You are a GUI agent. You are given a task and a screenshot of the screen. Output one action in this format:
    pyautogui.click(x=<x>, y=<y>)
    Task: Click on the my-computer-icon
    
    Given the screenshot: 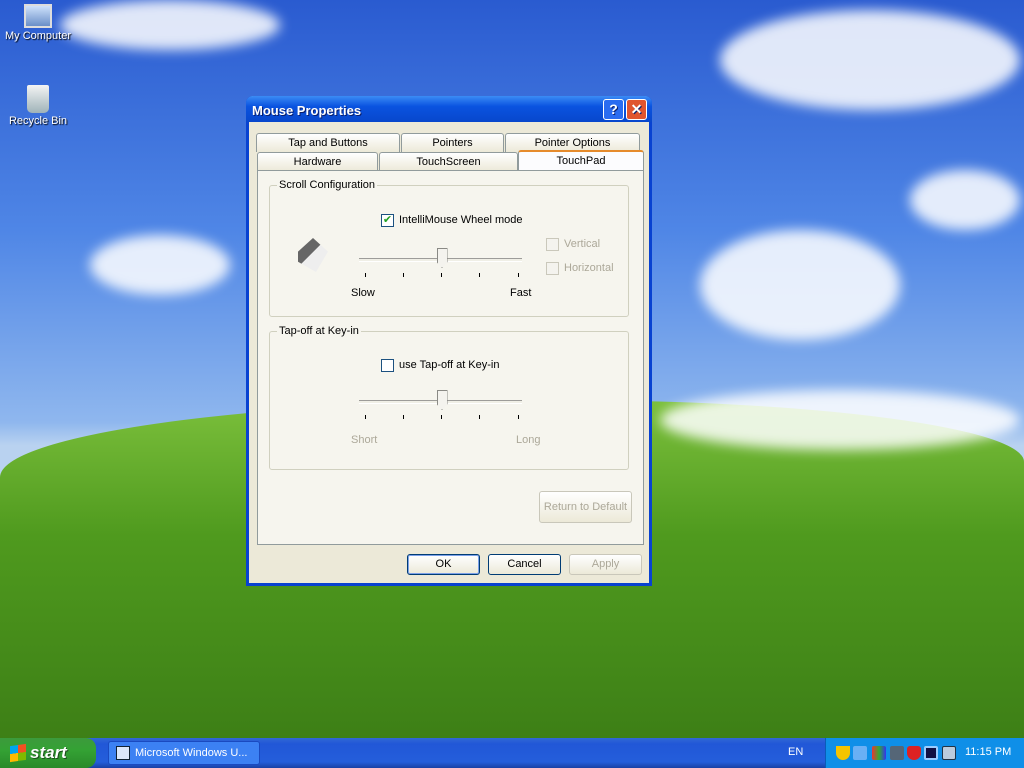 What is the action you would take?
    pyautogui.click(x=38, y=16)
    